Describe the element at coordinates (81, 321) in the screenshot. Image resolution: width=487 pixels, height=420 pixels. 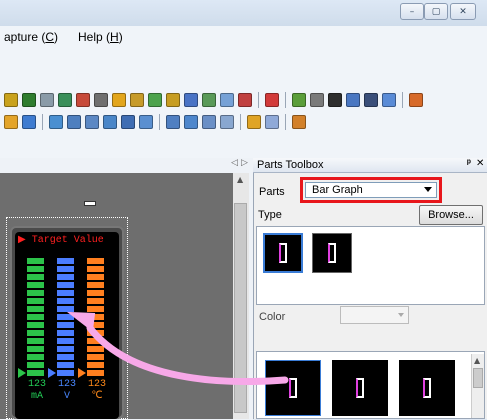
I see `drag-arrowhead-icon` at that location.